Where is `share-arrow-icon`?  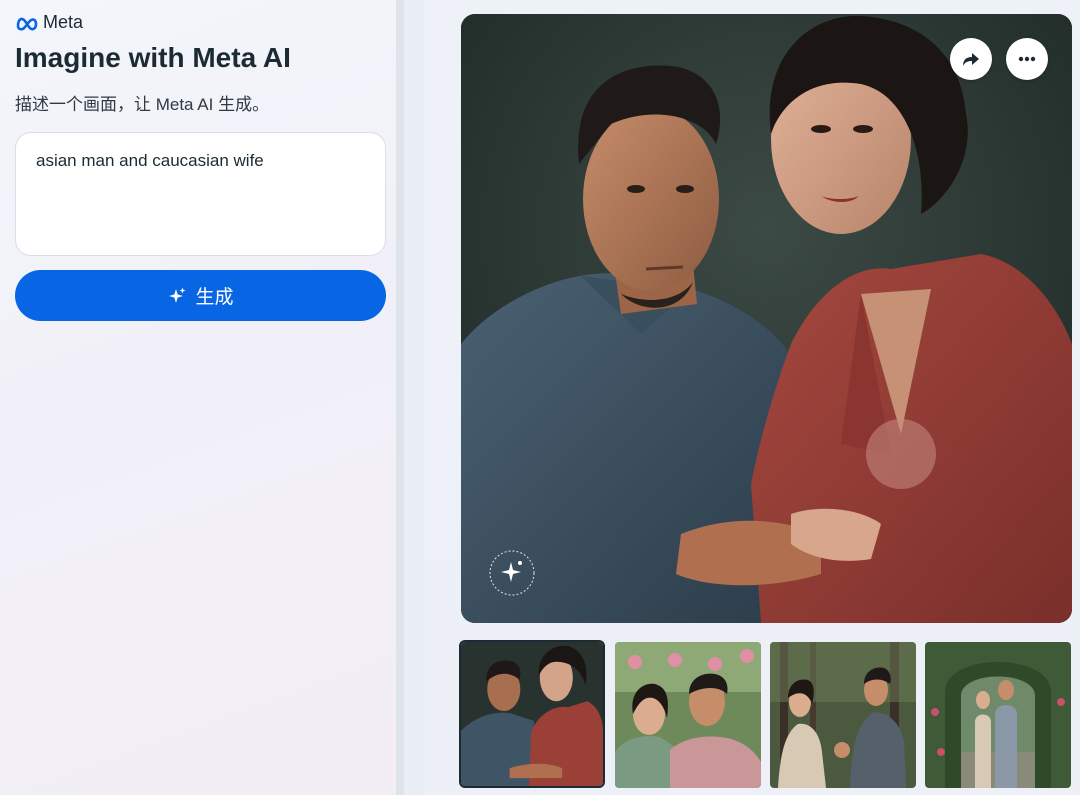 share-arrow-icon is located at coordinates (971, 59).